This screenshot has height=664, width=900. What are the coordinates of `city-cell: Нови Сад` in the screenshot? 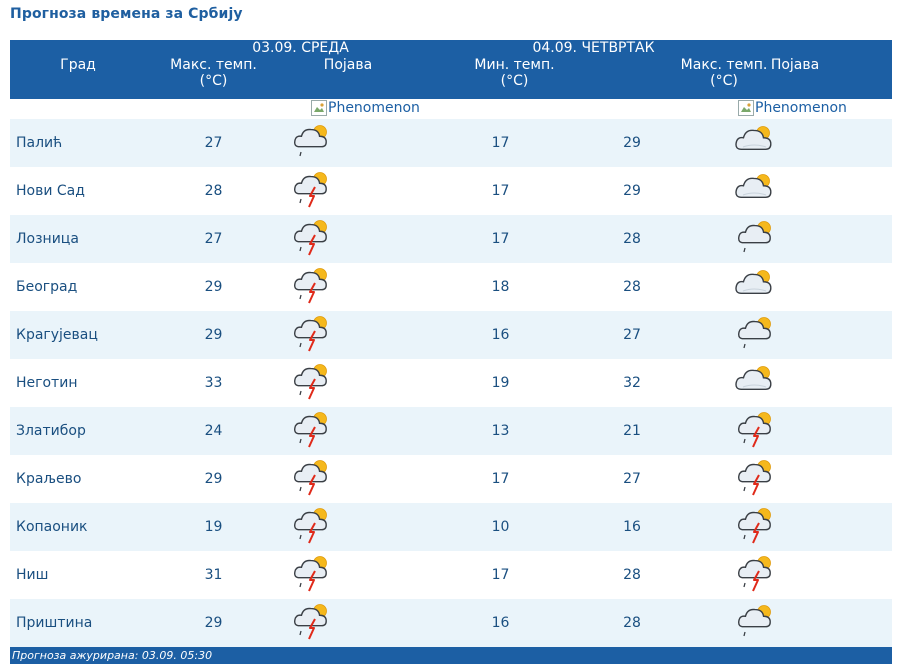 It's located at (78, 191).